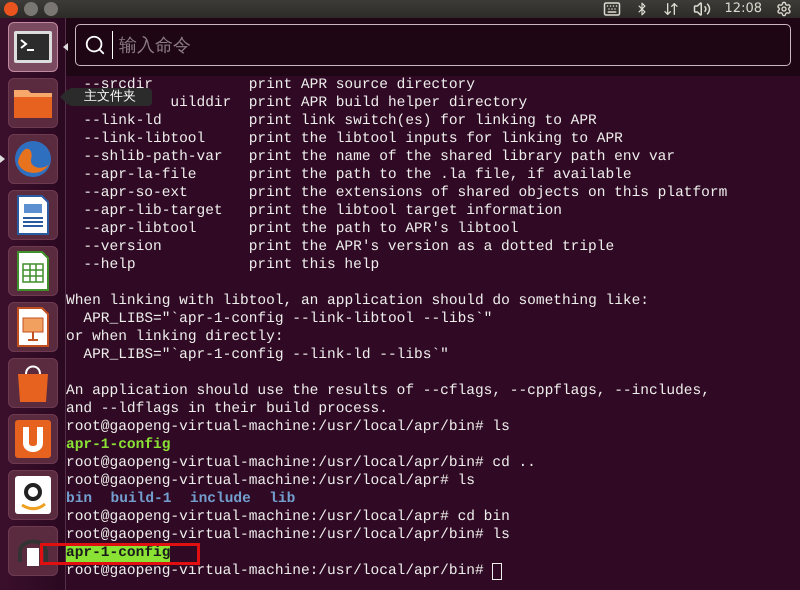  What do you see at coordinates (358, 301) in the screenshot?
I see `terminal-line: When linking with libtool, an application should do something like:` at bounding box center [358, 301].